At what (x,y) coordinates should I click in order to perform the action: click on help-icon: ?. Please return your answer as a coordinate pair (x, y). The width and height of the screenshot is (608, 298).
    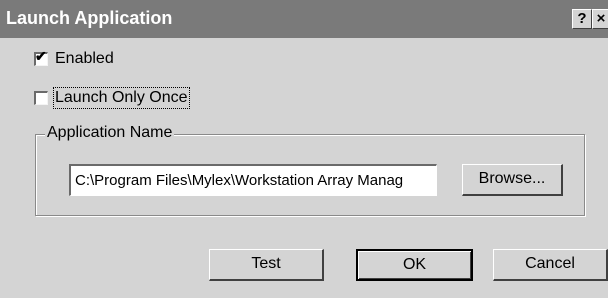
    Looking at the image, I should click on (582, 18).